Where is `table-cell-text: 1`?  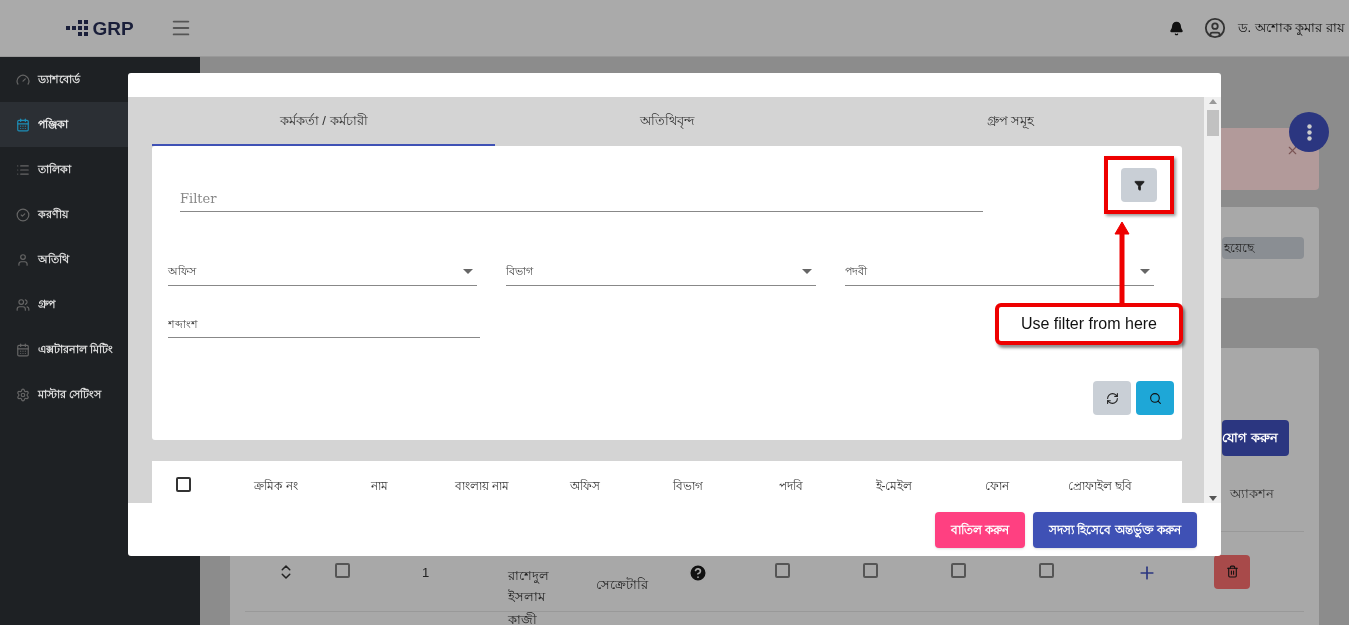 table-cell-text: 1 is located at coordinates (426, 572).